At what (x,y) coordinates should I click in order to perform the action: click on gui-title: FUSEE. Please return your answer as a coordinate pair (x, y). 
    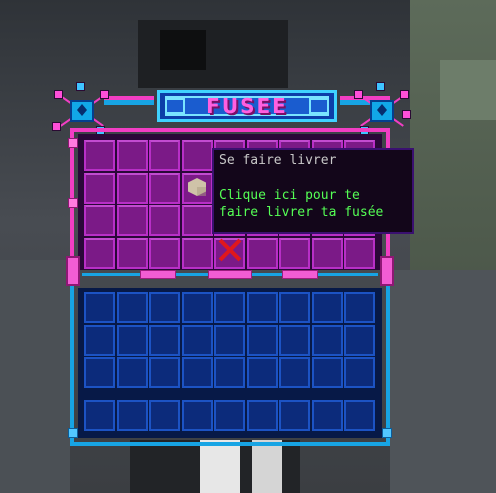
    Looking at the image, I should click on (247, 106).